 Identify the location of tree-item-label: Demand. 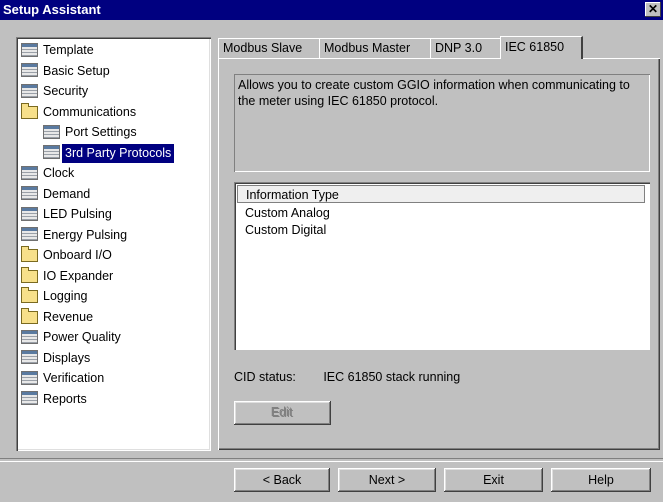
(67, 193).